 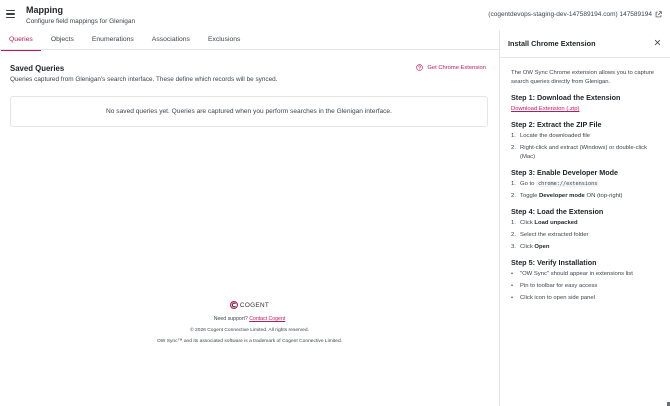 What do you see at coordinates (550, 235) in the screenshot?
I see `list-item: 2. Select the extracted folder` at bounding box center [550, 235].